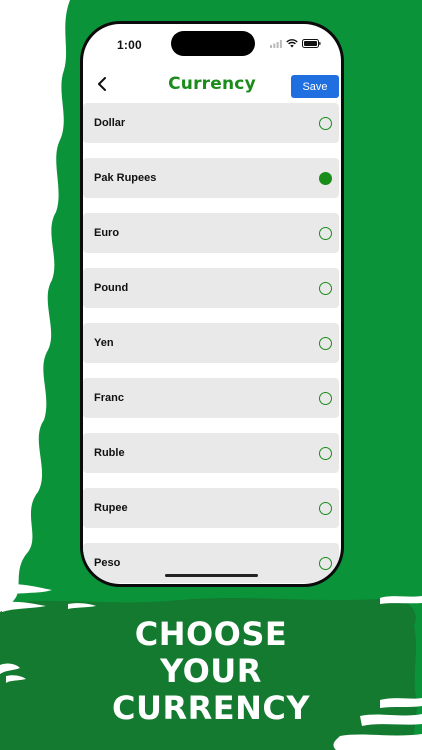  Describe the element at coordinates (211, 708) in the screenshot. I see `banner-line-3: CURRENCY` at that location.